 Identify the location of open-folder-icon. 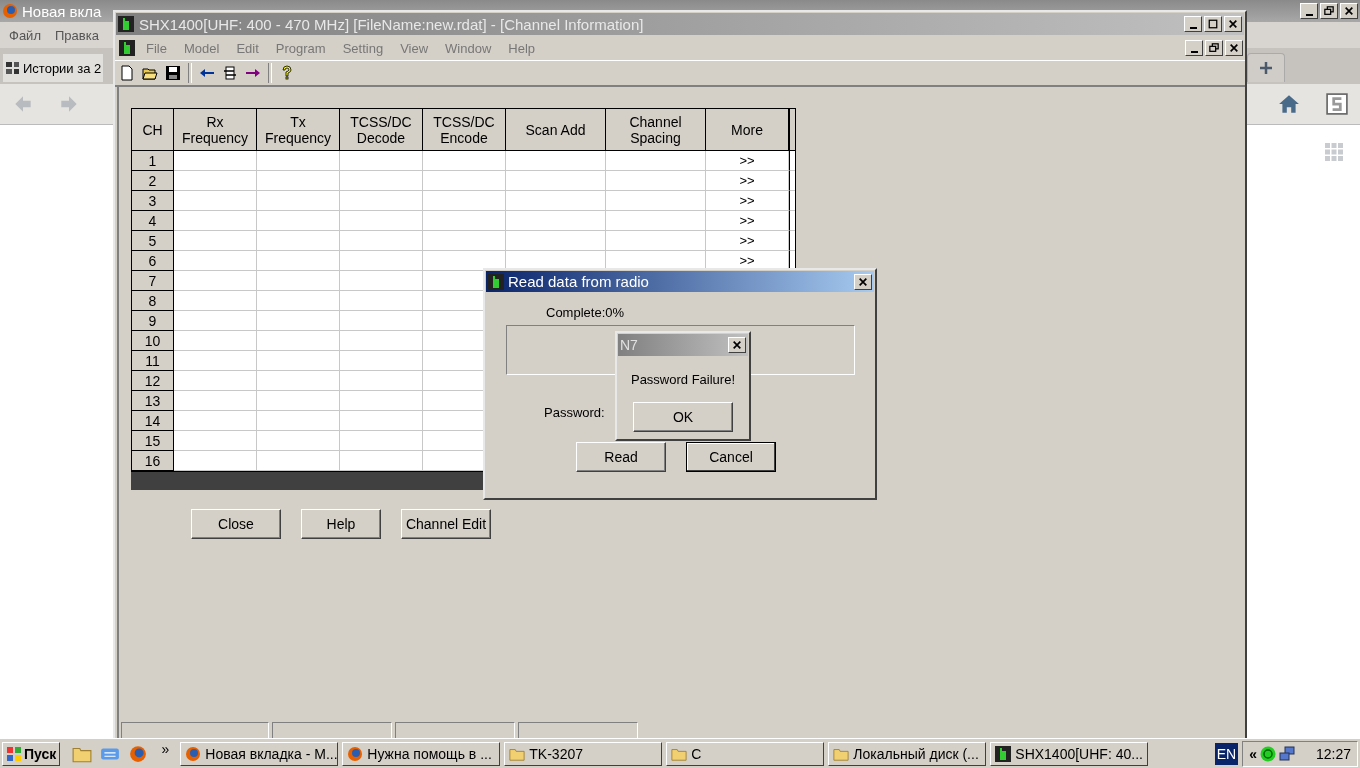
(150, 73).